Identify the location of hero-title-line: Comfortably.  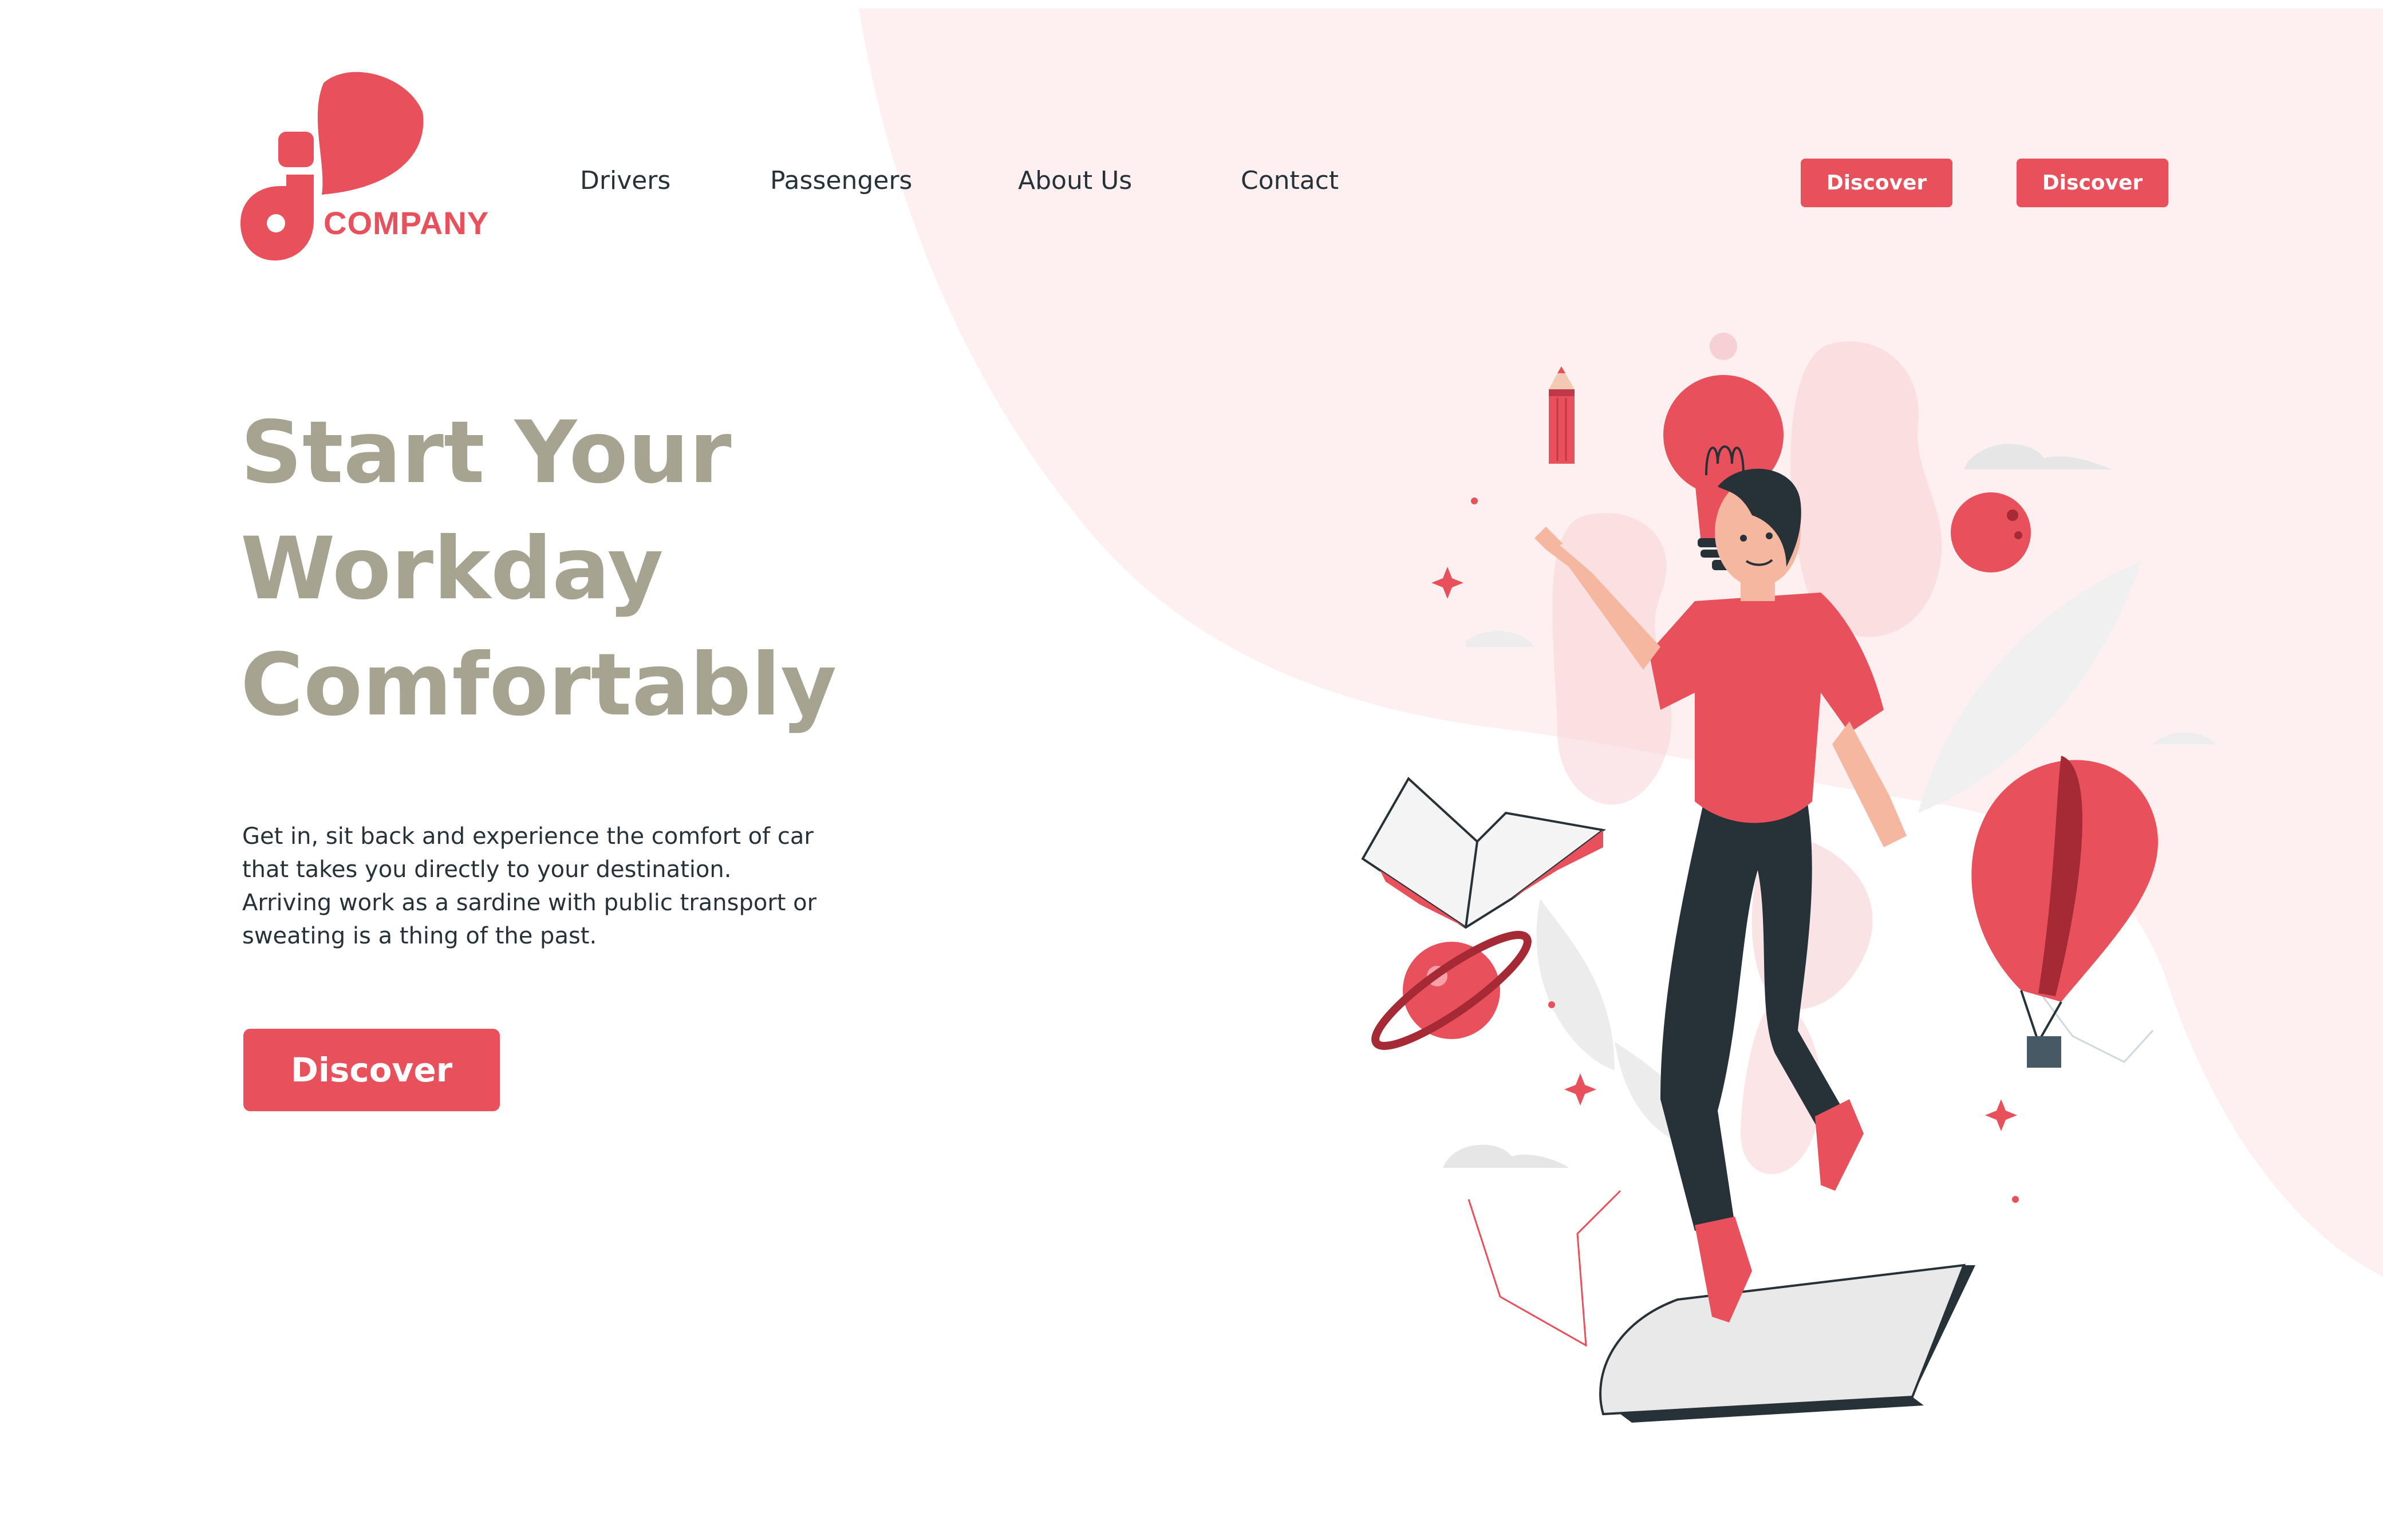
(538, 685).